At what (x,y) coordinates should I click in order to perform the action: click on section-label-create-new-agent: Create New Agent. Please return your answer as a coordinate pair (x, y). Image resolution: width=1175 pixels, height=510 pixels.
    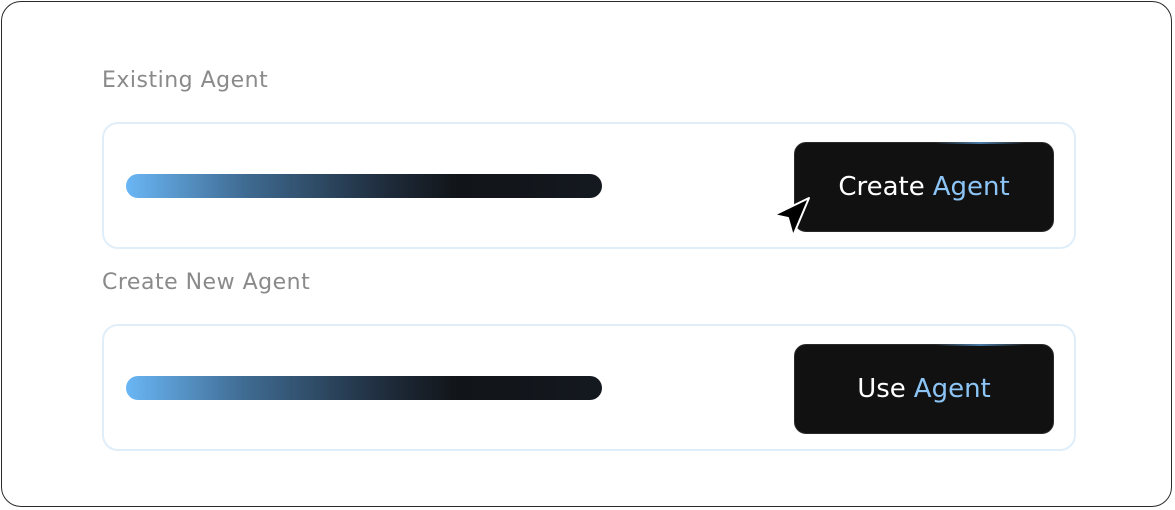
    Looking at the image, I should click on (206, 282).